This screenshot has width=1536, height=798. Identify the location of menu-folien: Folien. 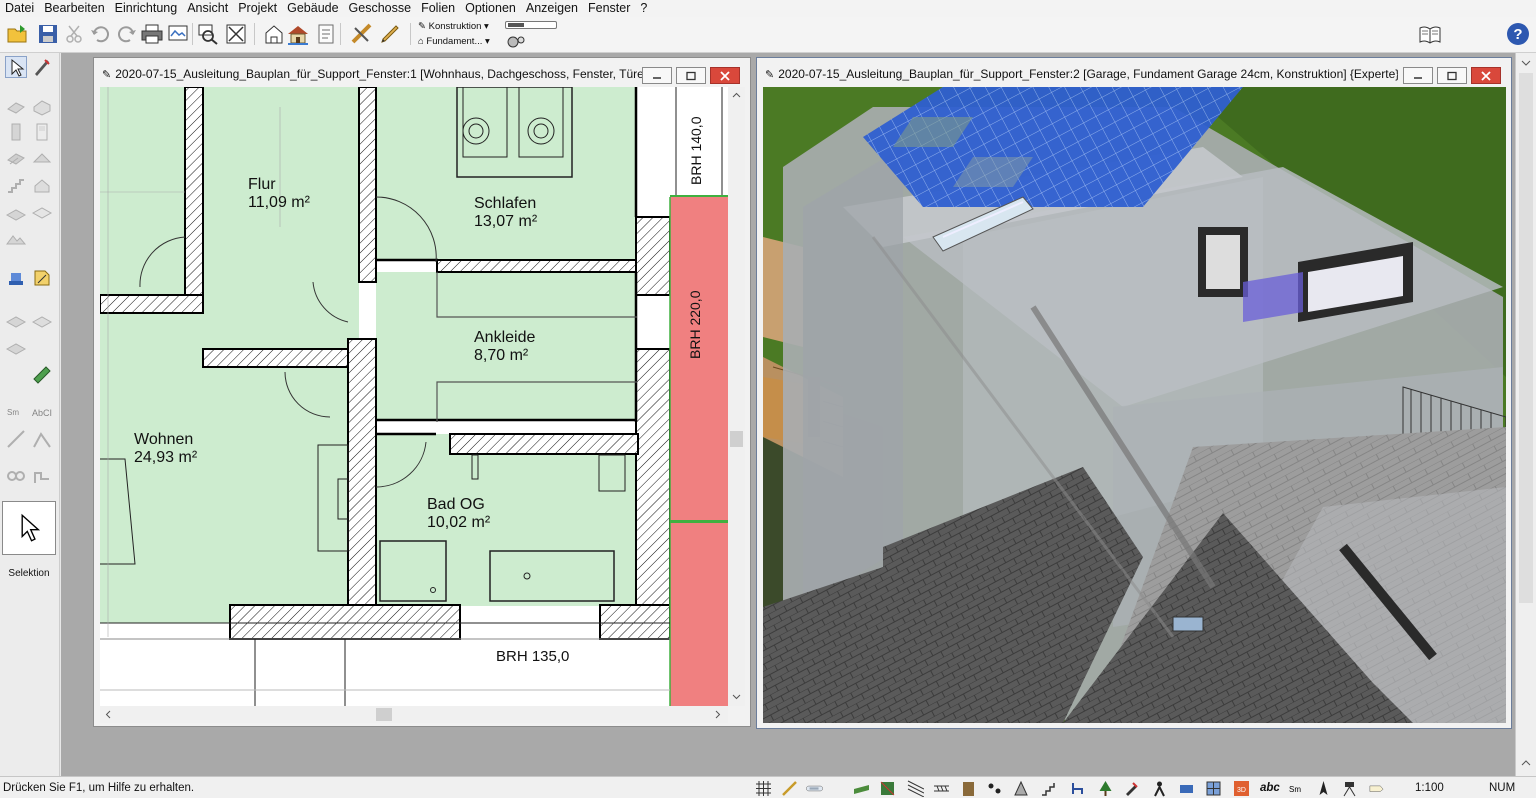
(438, 8).